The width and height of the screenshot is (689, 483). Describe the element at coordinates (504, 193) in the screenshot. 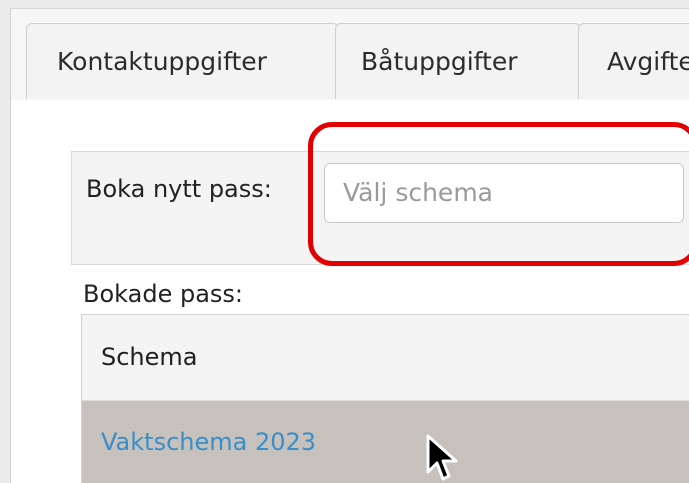

I see `schedule-select: Välj schema` at that location.